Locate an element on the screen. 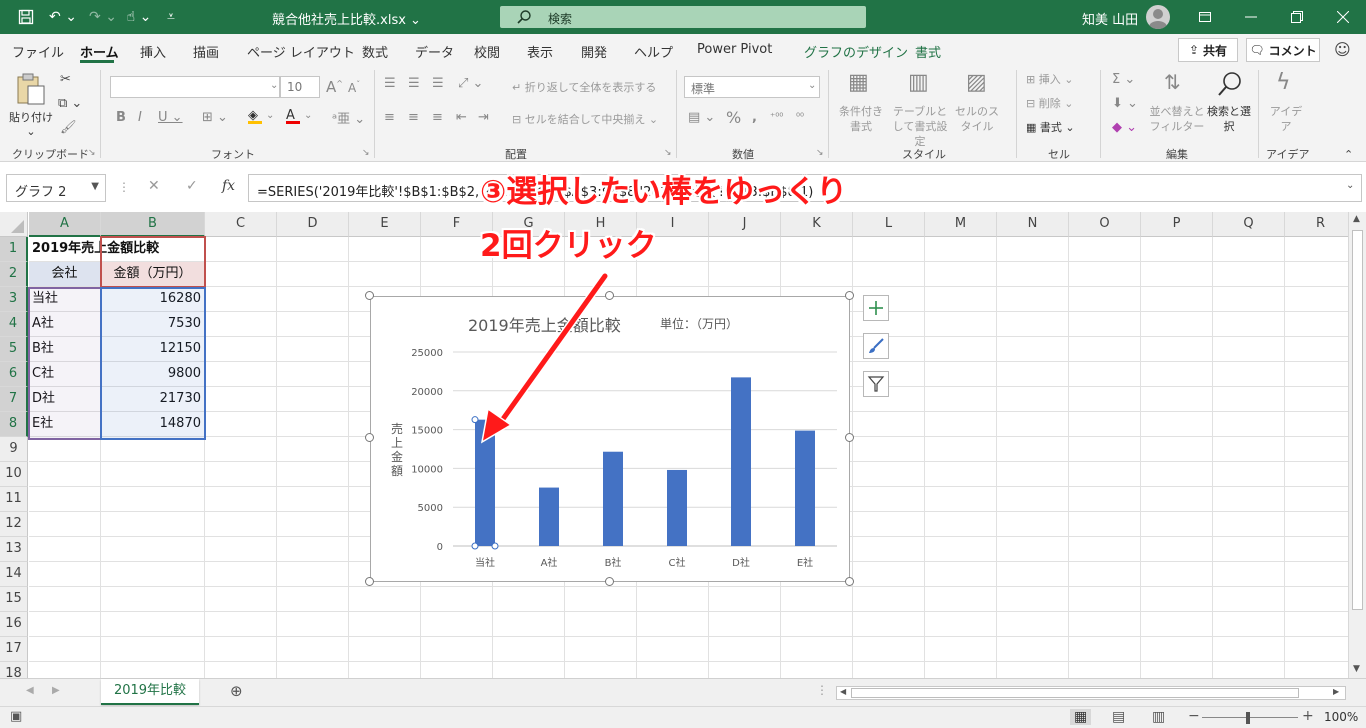 The image size is (1366, 728). cell-company: 当社 is located at coordinates (65, 299).